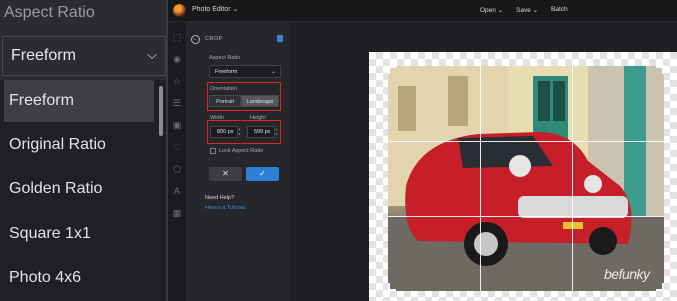 This screenshot has height=301, width=677. I want to click on options-scrollbar, so click(161, 111).